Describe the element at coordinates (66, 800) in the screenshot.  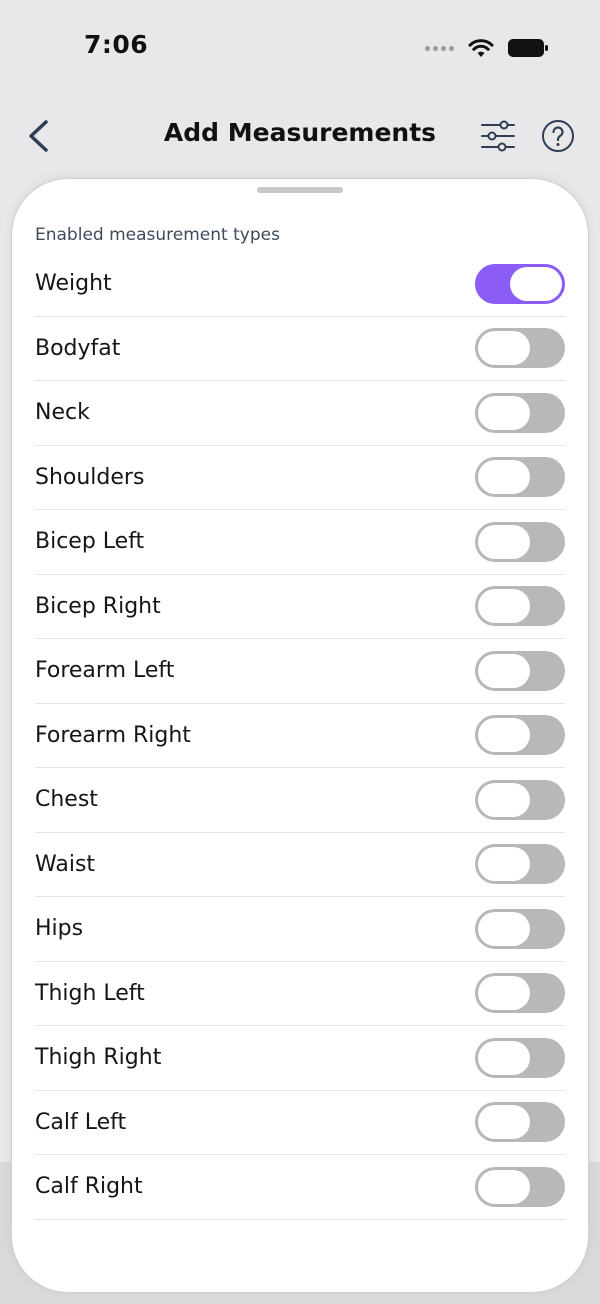
I see `toggle-label: Chest` at that location.